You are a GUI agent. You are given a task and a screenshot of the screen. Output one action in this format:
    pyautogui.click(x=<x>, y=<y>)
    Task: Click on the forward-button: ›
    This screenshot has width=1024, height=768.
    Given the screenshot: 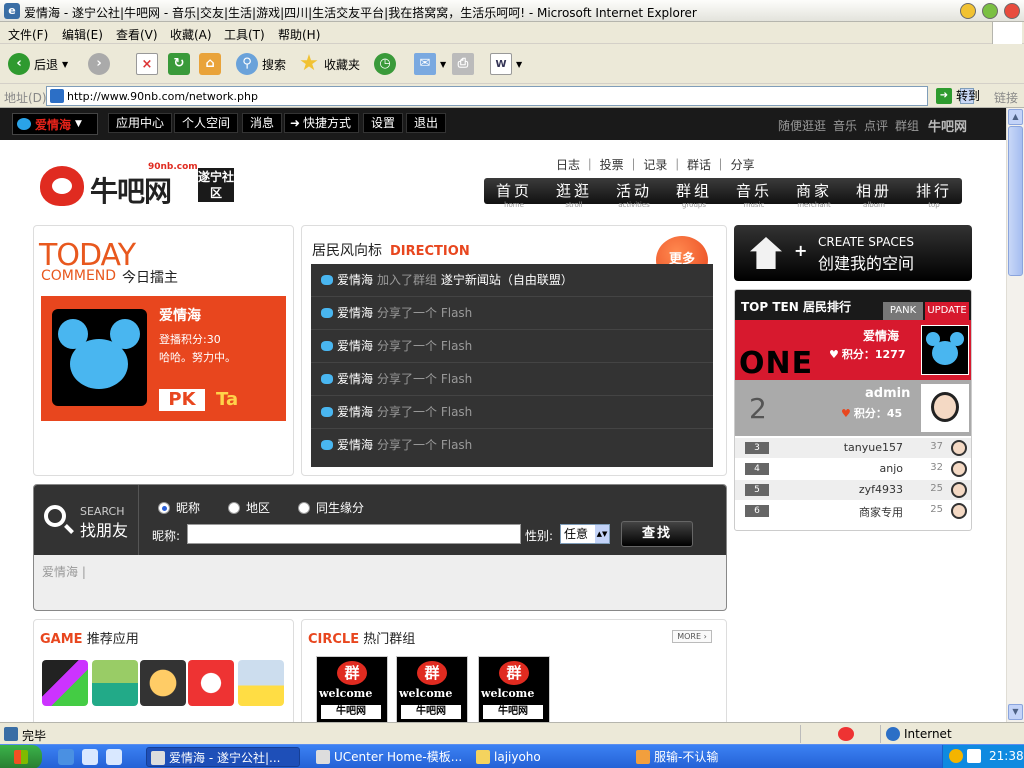 What is the action you would take?
    pyautogui.click(x=99, y=64)
    